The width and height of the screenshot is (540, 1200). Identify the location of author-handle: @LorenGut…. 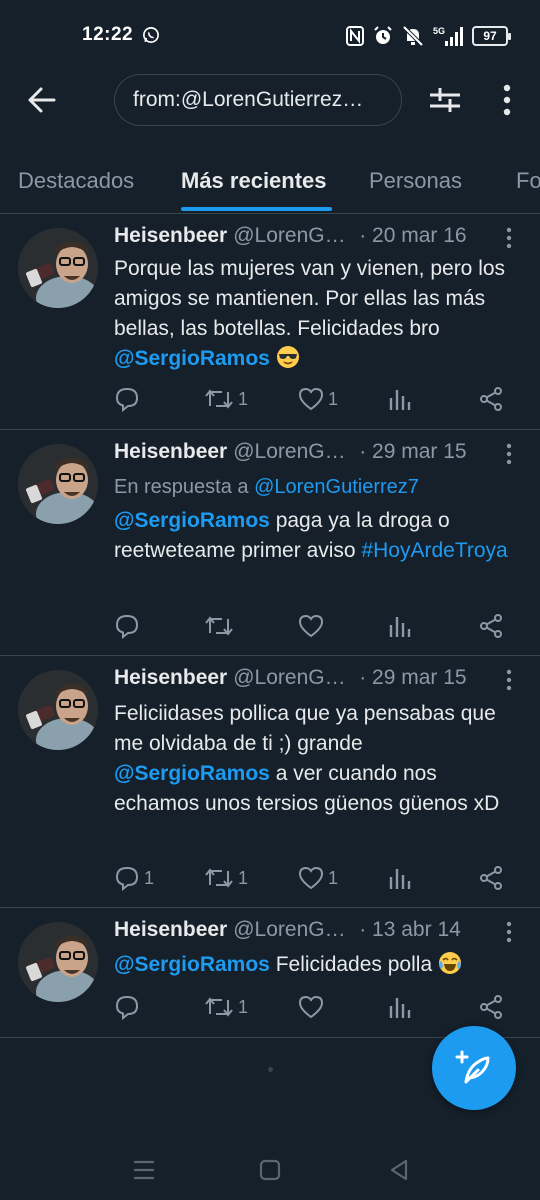
(292, 930).